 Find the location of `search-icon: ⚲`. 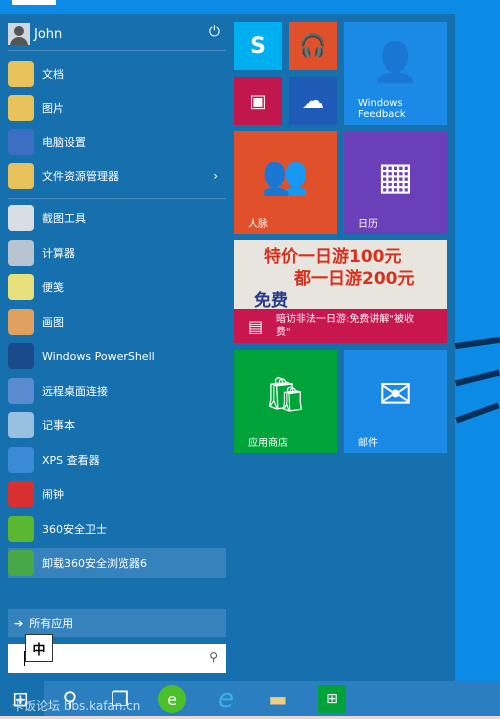

search-icon: ⚲ is located at coordinates (213, 657).